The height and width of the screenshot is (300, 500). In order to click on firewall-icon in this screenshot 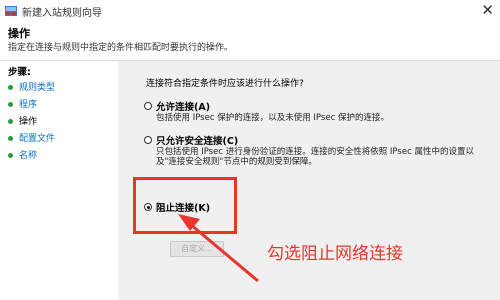, I will do `click(11, 11)`.